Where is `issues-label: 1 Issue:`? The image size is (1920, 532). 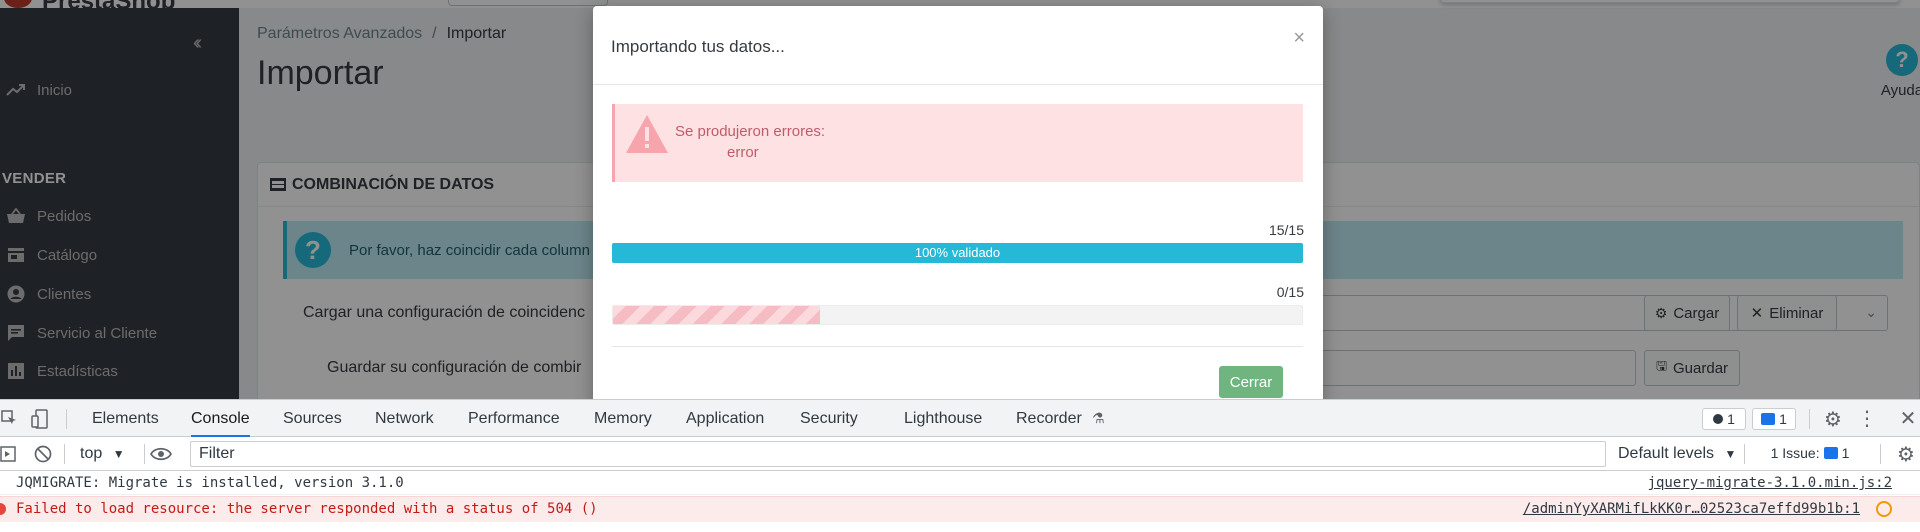
issues-label: 1 Issue: is located at coordinates (1795, 453).